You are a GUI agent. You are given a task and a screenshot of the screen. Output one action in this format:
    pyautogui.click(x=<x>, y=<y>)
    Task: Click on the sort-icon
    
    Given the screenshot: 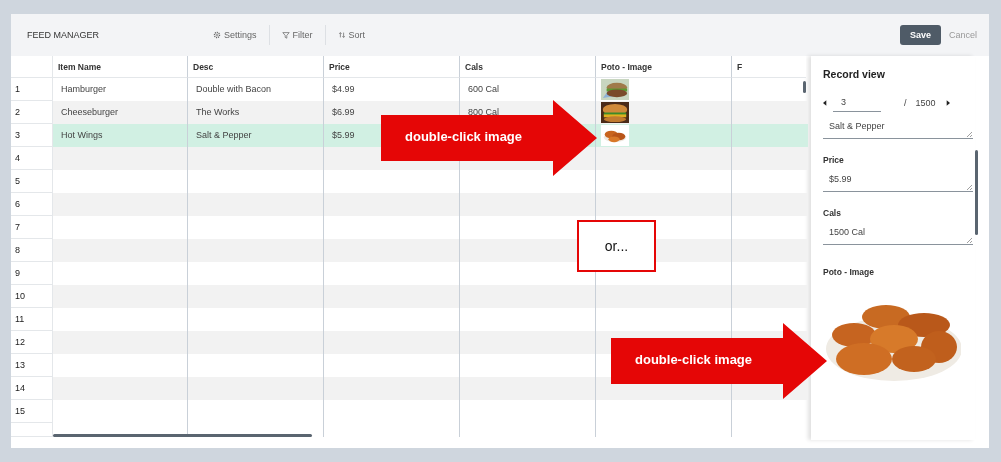 What is the action you would take?
    pyautogui.click(x=341, y=35)
    